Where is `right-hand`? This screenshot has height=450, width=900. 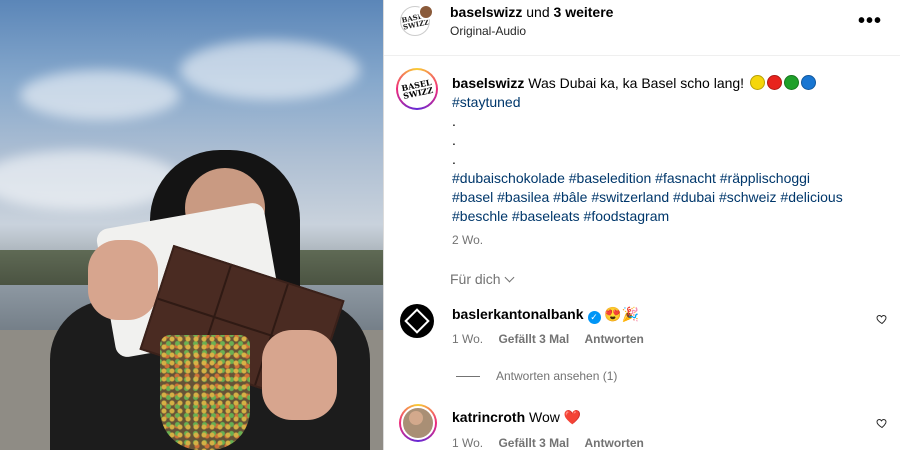
right-hand is located at coordinates (299, 375).